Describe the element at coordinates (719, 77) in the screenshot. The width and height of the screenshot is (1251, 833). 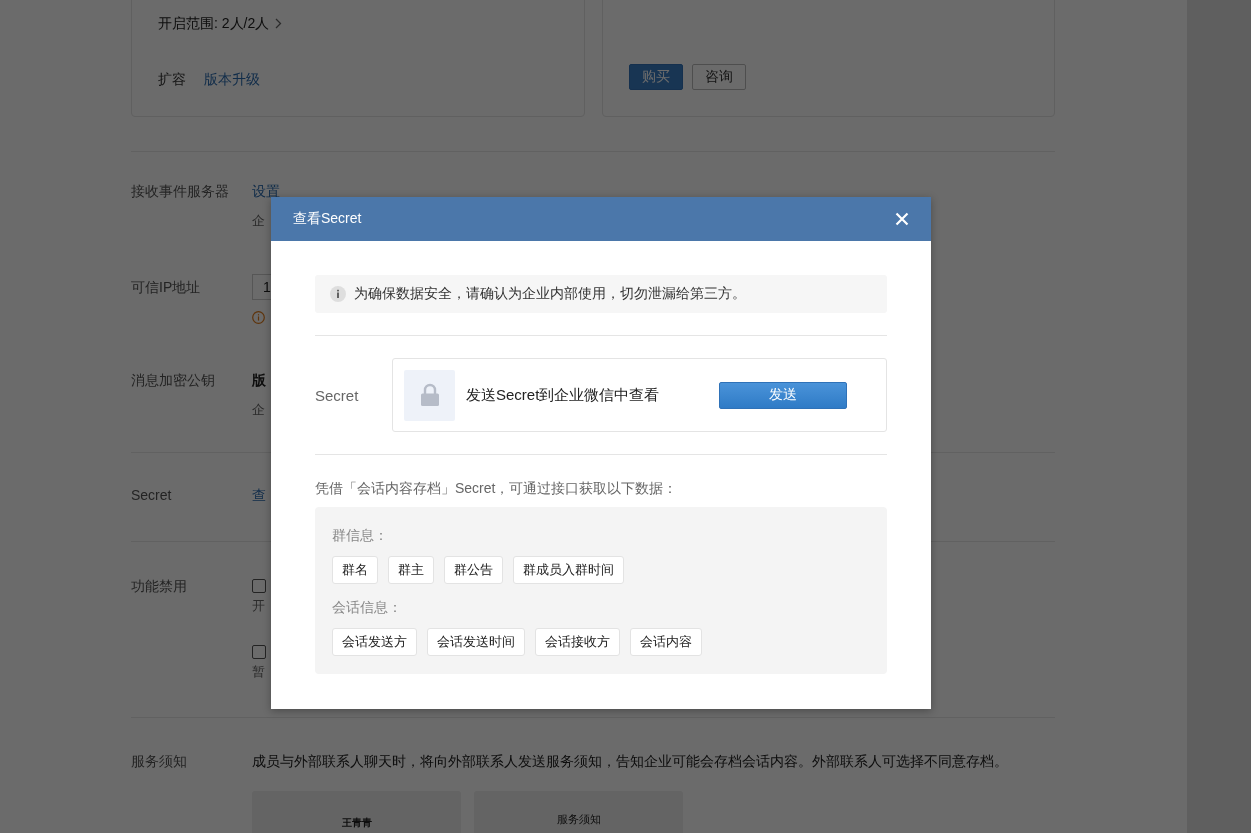
I see `consult-button: 咨询` at that location.